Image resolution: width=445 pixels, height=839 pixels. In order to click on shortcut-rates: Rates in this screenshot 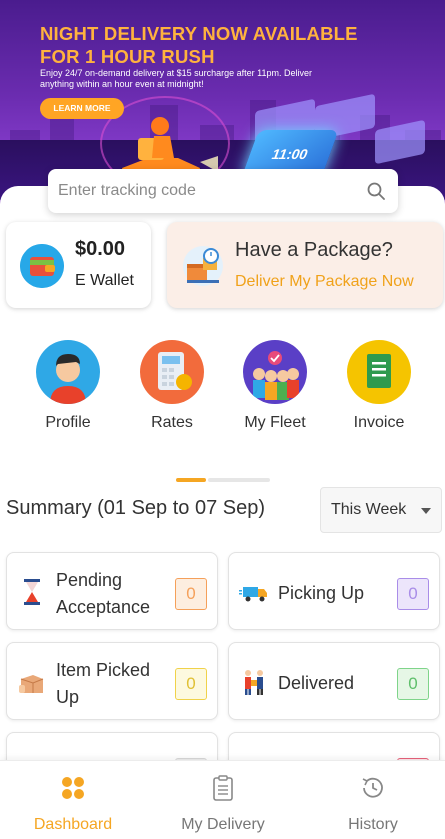, I will do `click(172, 386)`.